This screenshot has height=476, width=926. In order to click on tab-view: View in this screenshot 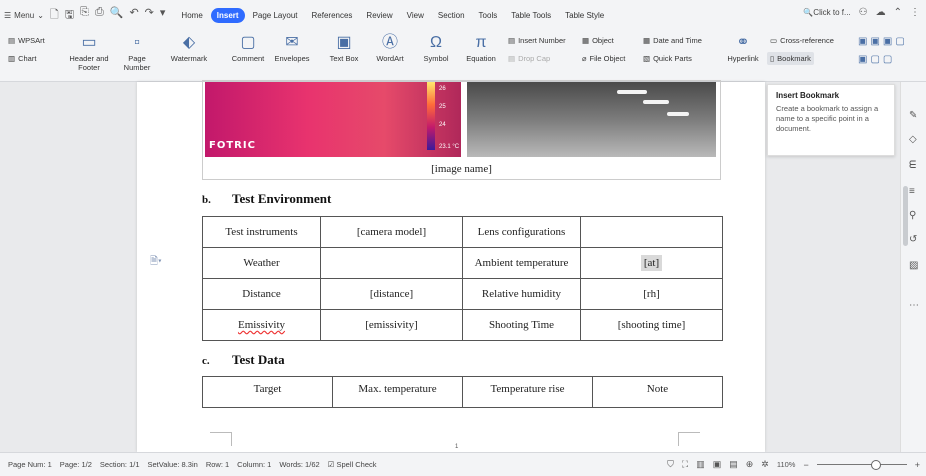, I will do `click(415, 15)`.